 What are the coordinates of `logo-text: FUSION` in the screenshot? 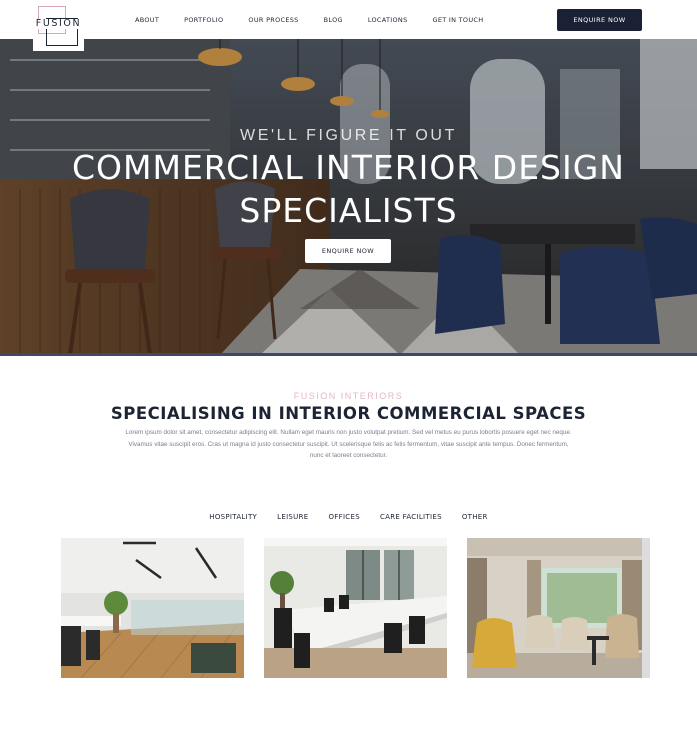 It's located at (58, 24).